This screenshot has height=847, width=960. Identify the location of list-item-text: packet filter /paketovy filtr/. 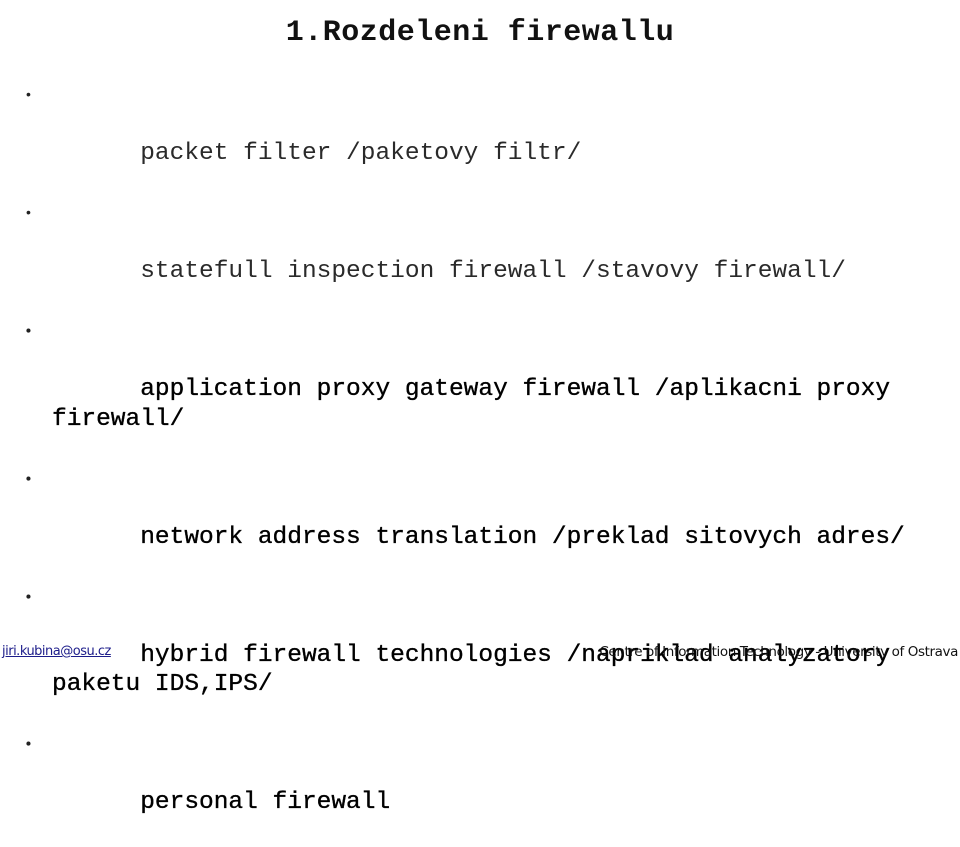
(361, 153).